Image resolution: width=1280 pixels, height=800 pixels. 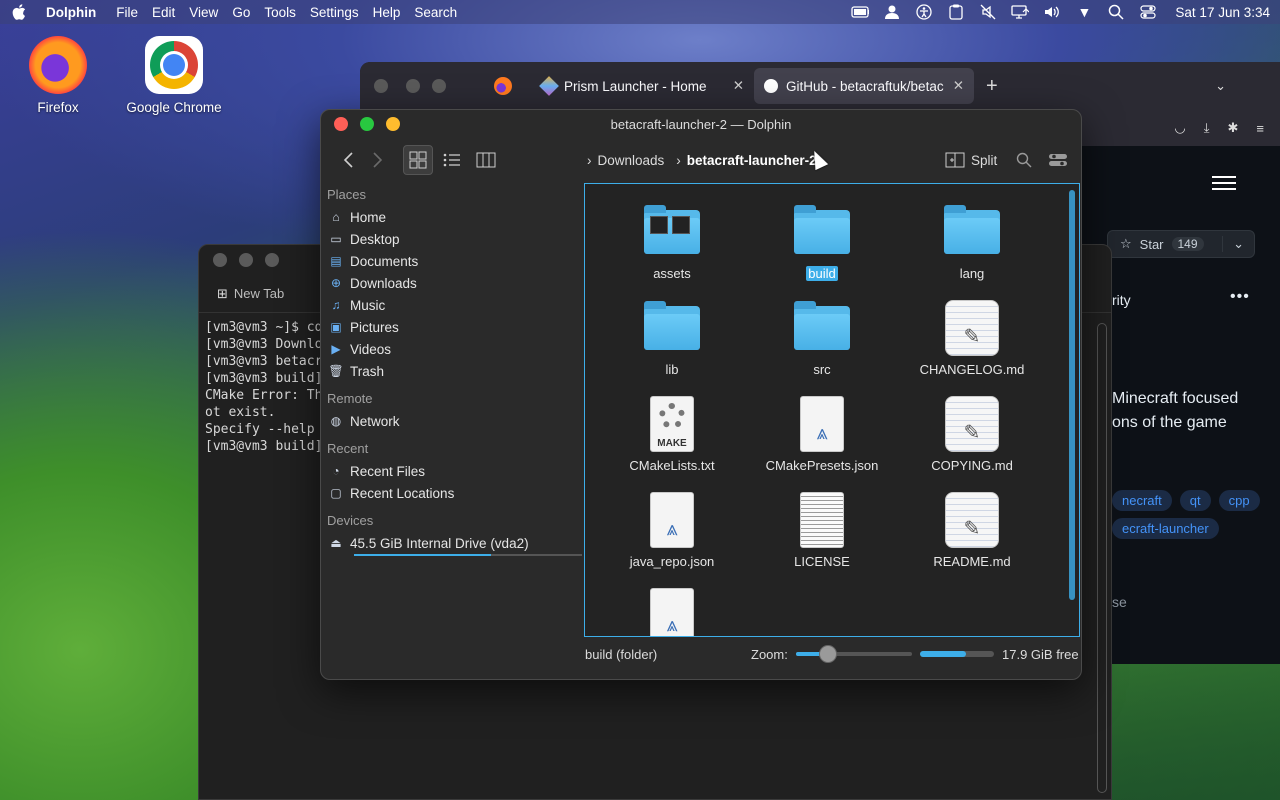 I want to click on zoom-slider-handle, so click(x=828, y=654).